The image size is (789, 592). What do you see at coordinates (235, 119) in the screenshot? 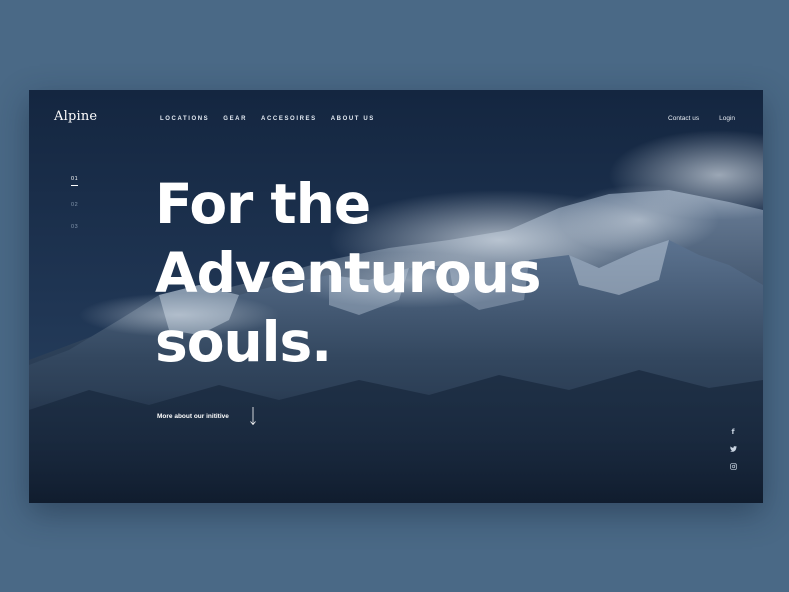
I see `nav-item-gear: GEAR` at bounding box center [235, 119].